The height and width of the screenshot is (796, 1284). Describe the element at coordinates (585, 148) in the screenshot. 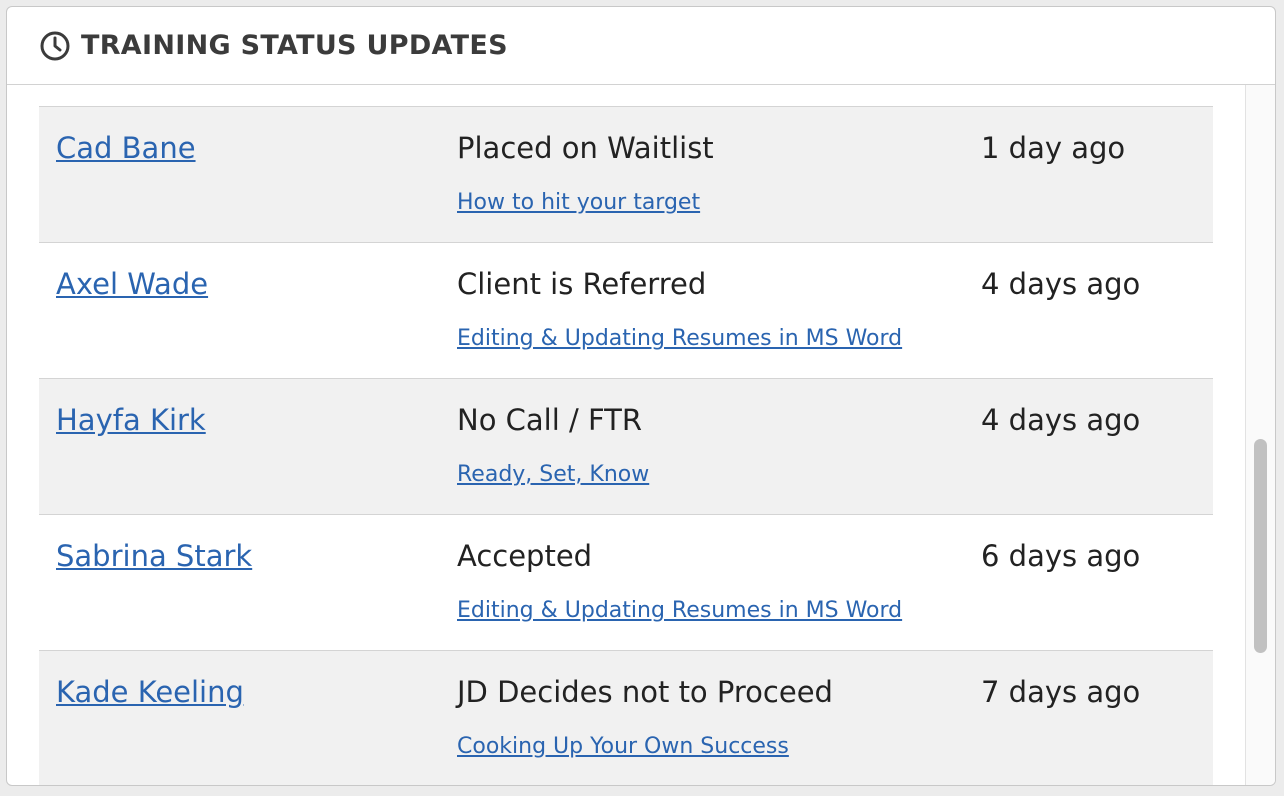

I see `status-text: Placed on Waitlist` at that location.